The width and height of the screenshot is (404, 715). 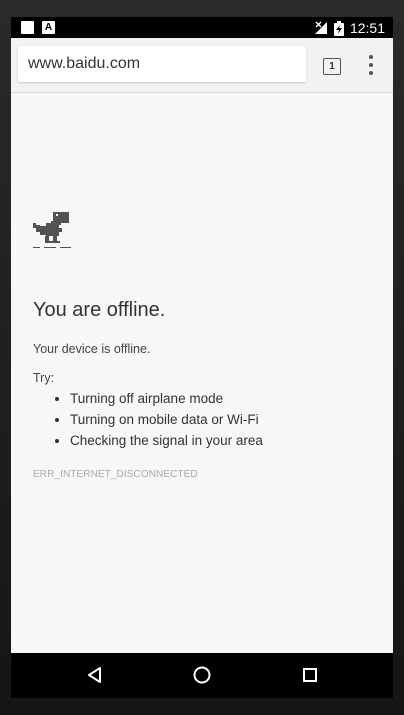 What do you see at coordinates (202, 27) in the screenshot?
I see `status-bar: A 12:51` at bounding box center [202, 27].